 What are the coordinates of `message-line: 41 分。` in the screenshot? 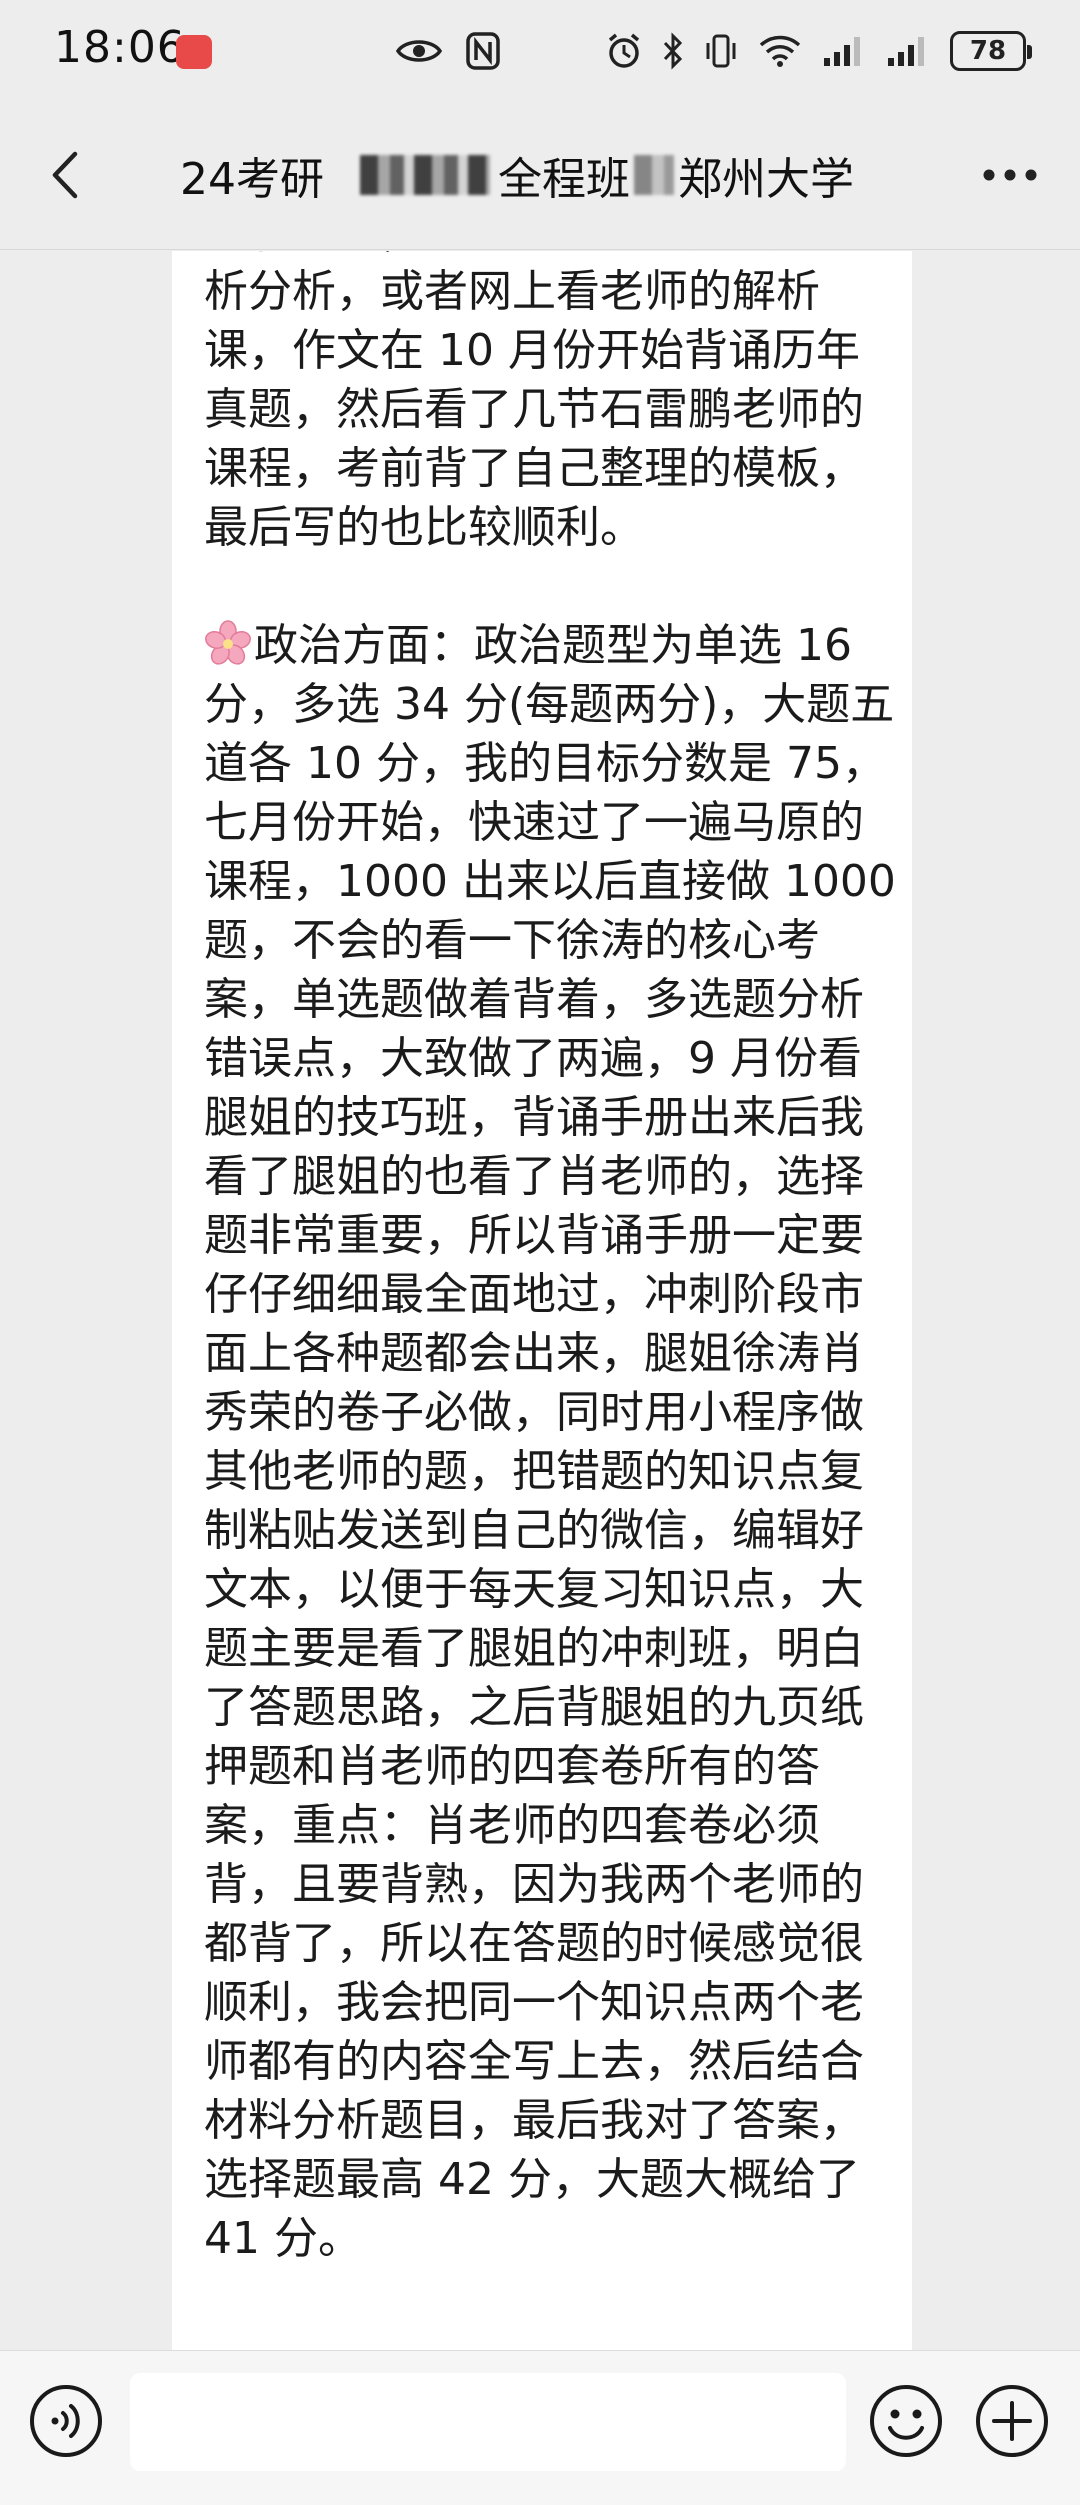 It's located at (283, 2238).